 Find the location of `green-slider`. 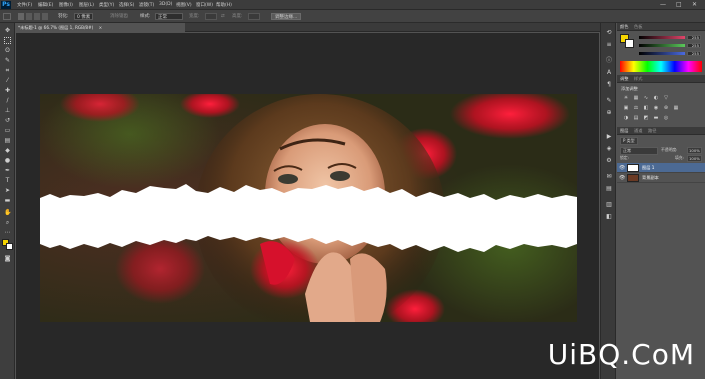

green-slider is located at coordinates (662, 45).